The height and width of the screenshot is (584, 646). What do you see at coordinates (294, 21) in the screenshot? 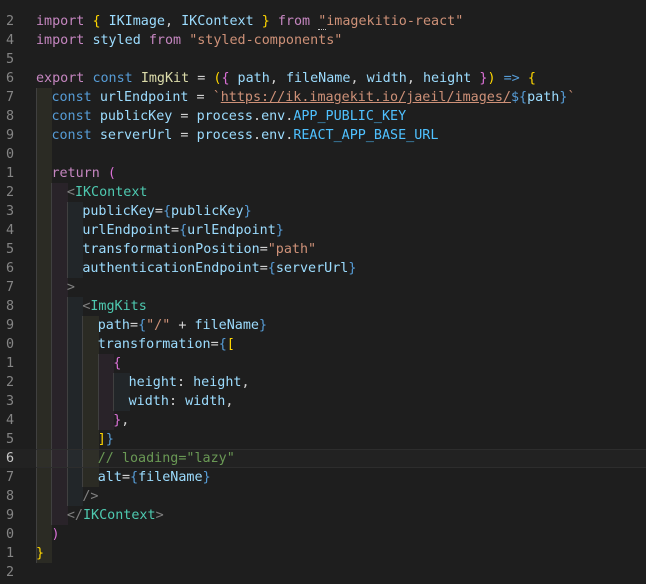
I see `code-token: from` at bounding box center [294, 21].